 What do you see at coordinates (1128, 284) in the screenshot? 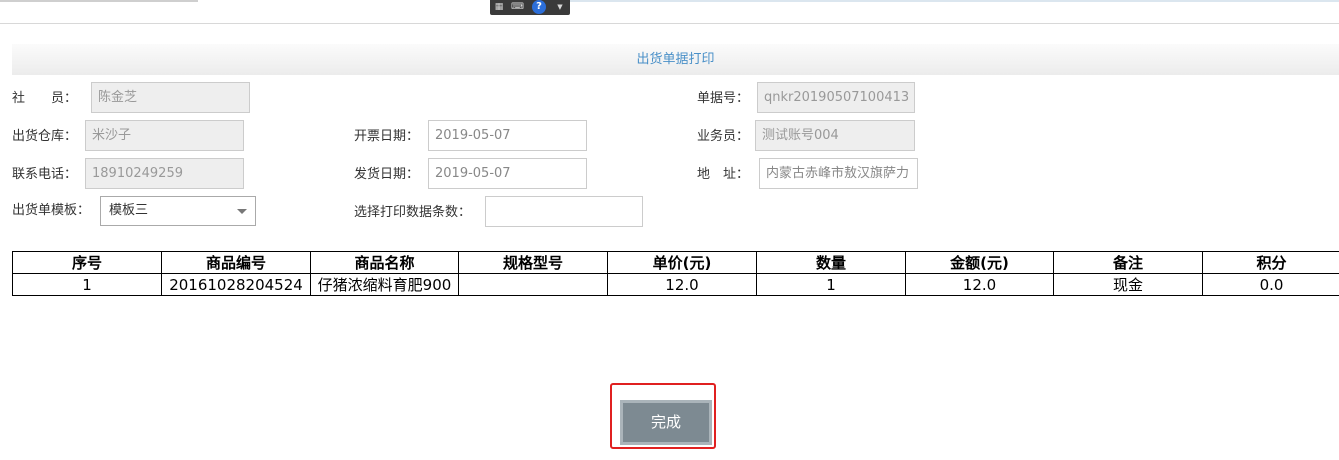
I see `table-cell: 现金` at bounding box center [1128, 284].